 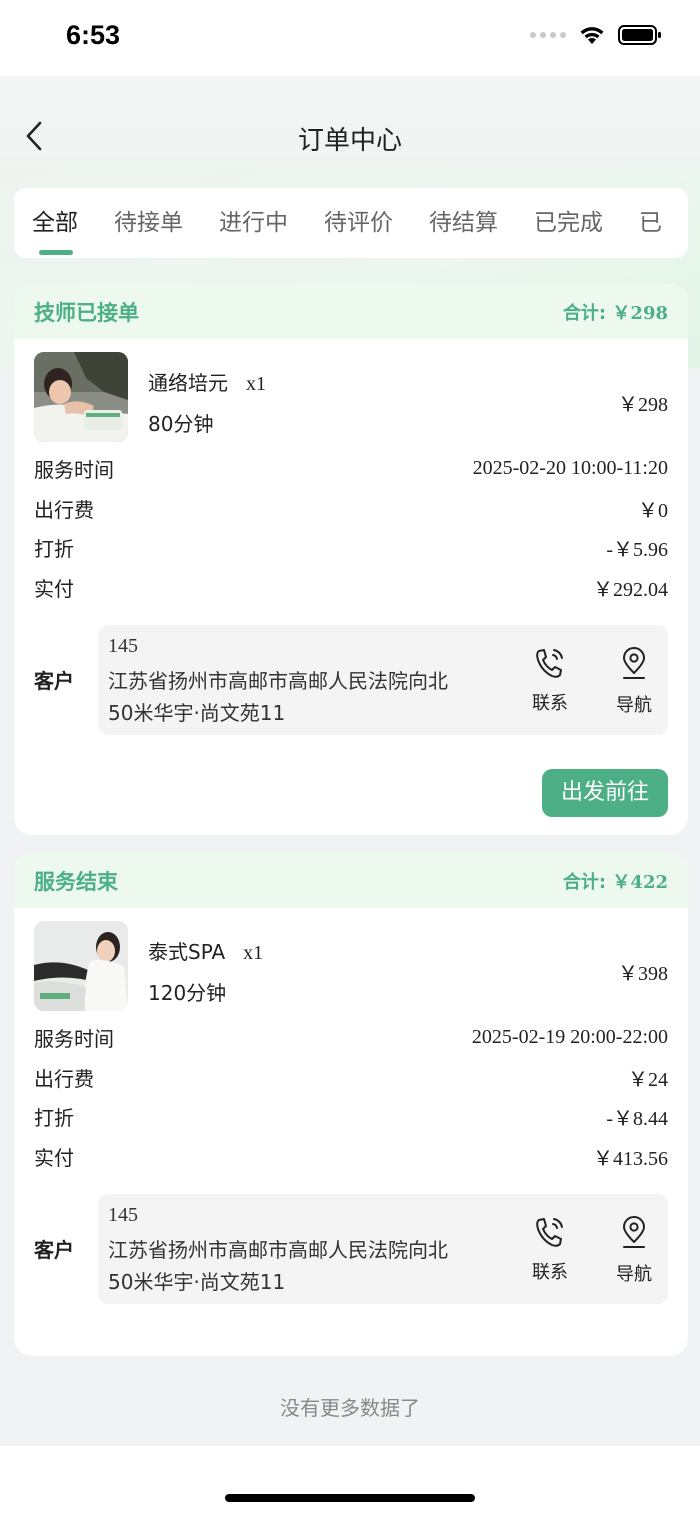 I want to click on tab-label: 待接单, so click(x=148, y=223).